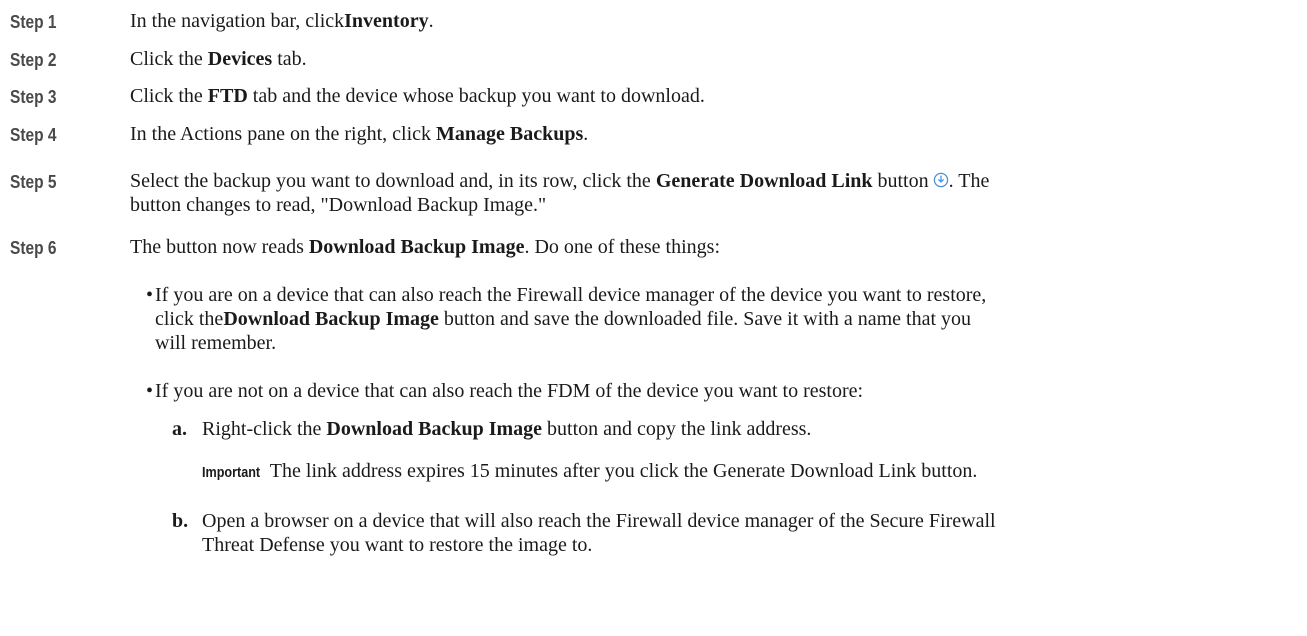 This screenshot has width=1307, height=636. What do you see at coordinates (169, 96) in the screenshot?
I see `step-3-pre: Click the` at bounding box center [169, 96].